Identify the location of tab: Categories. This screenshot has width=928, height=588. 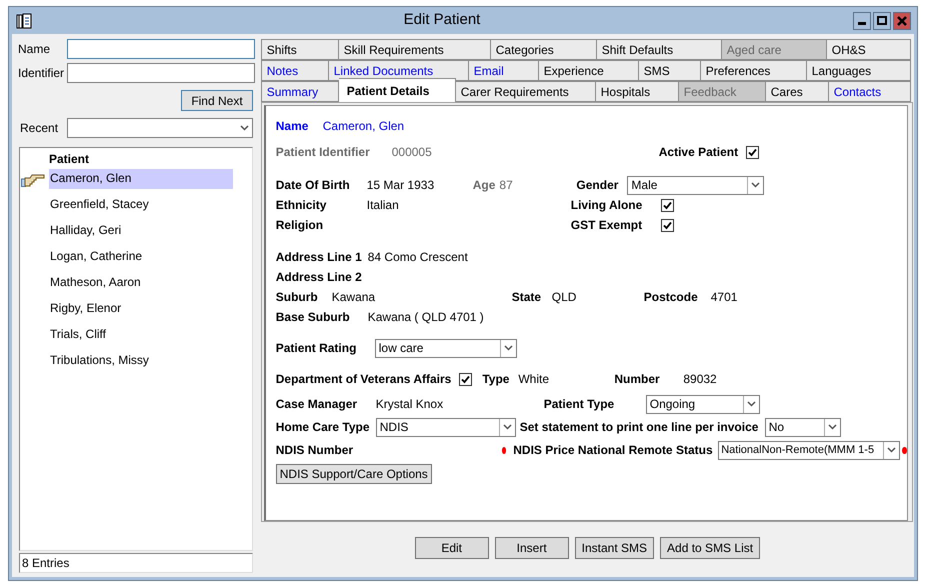
(543, 49).